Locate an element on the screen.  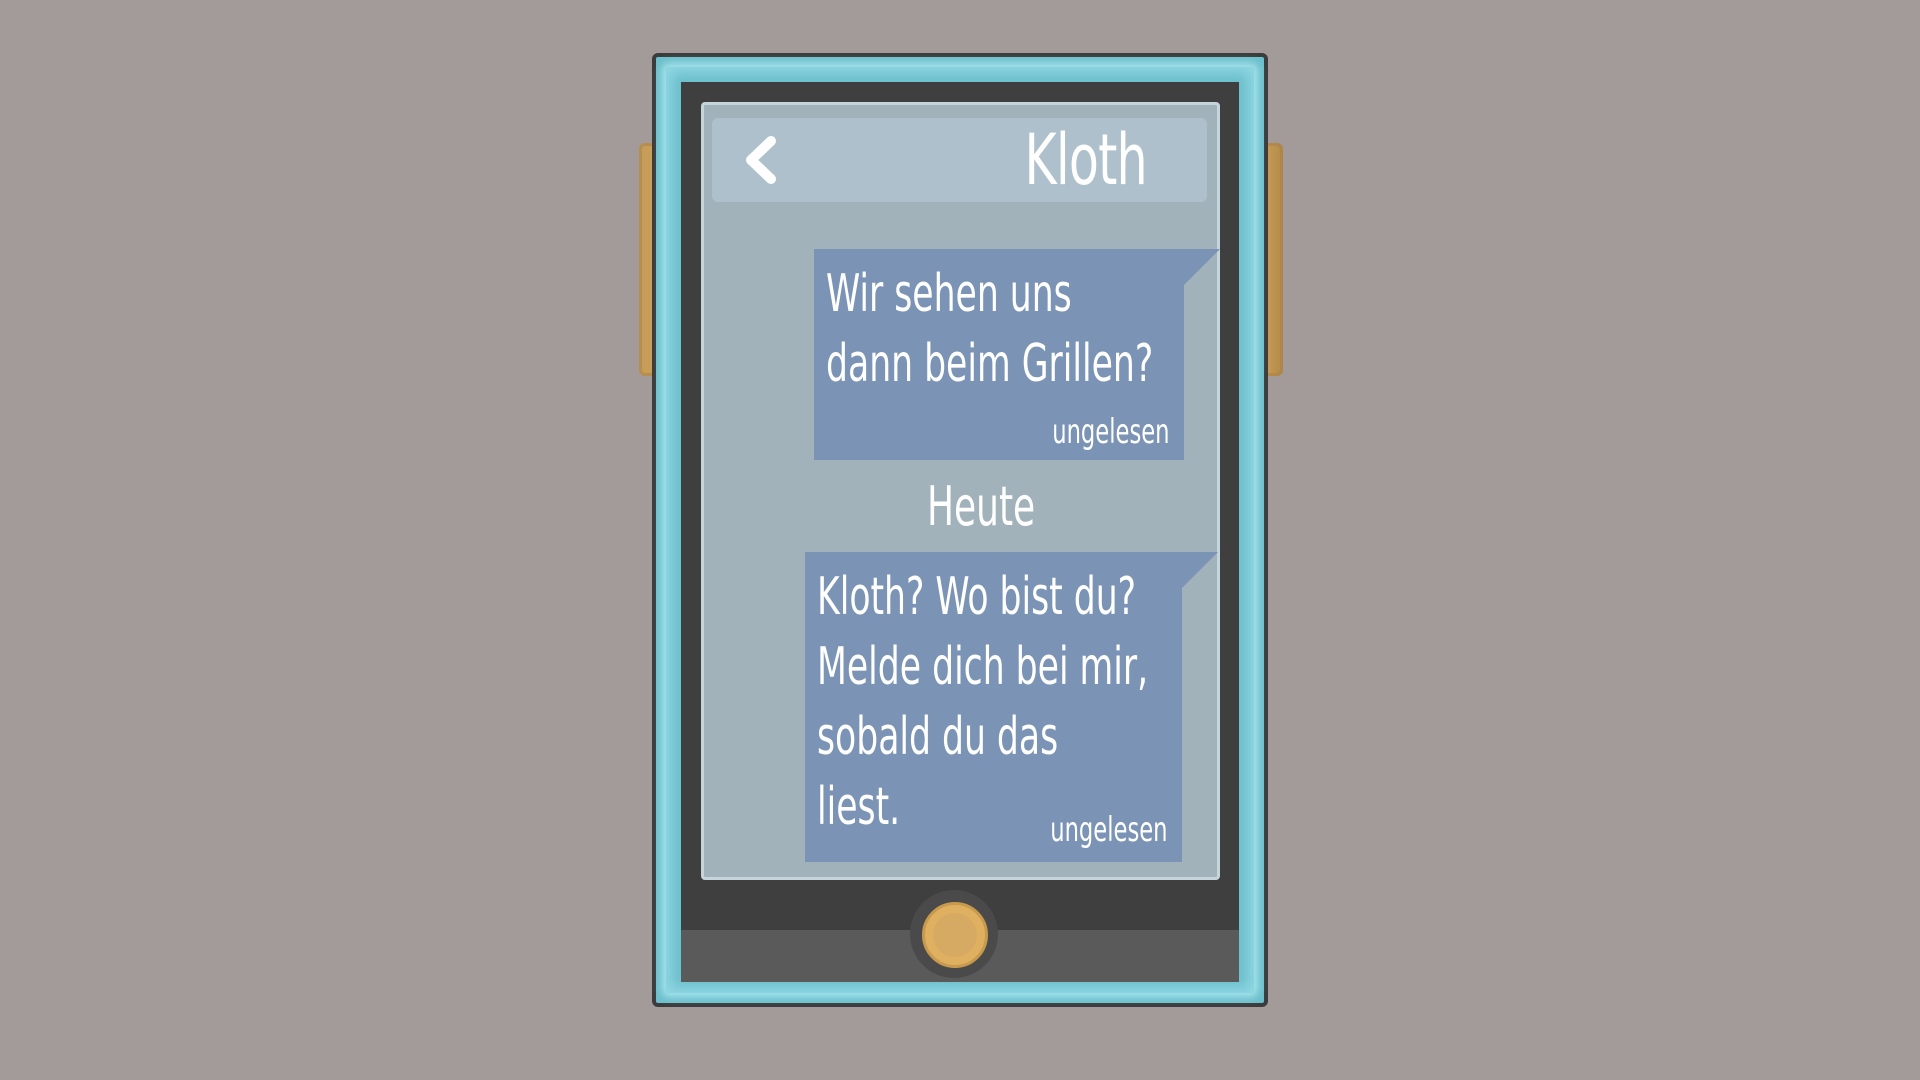
chevron-left-icon is located at coordinates (762, 160).